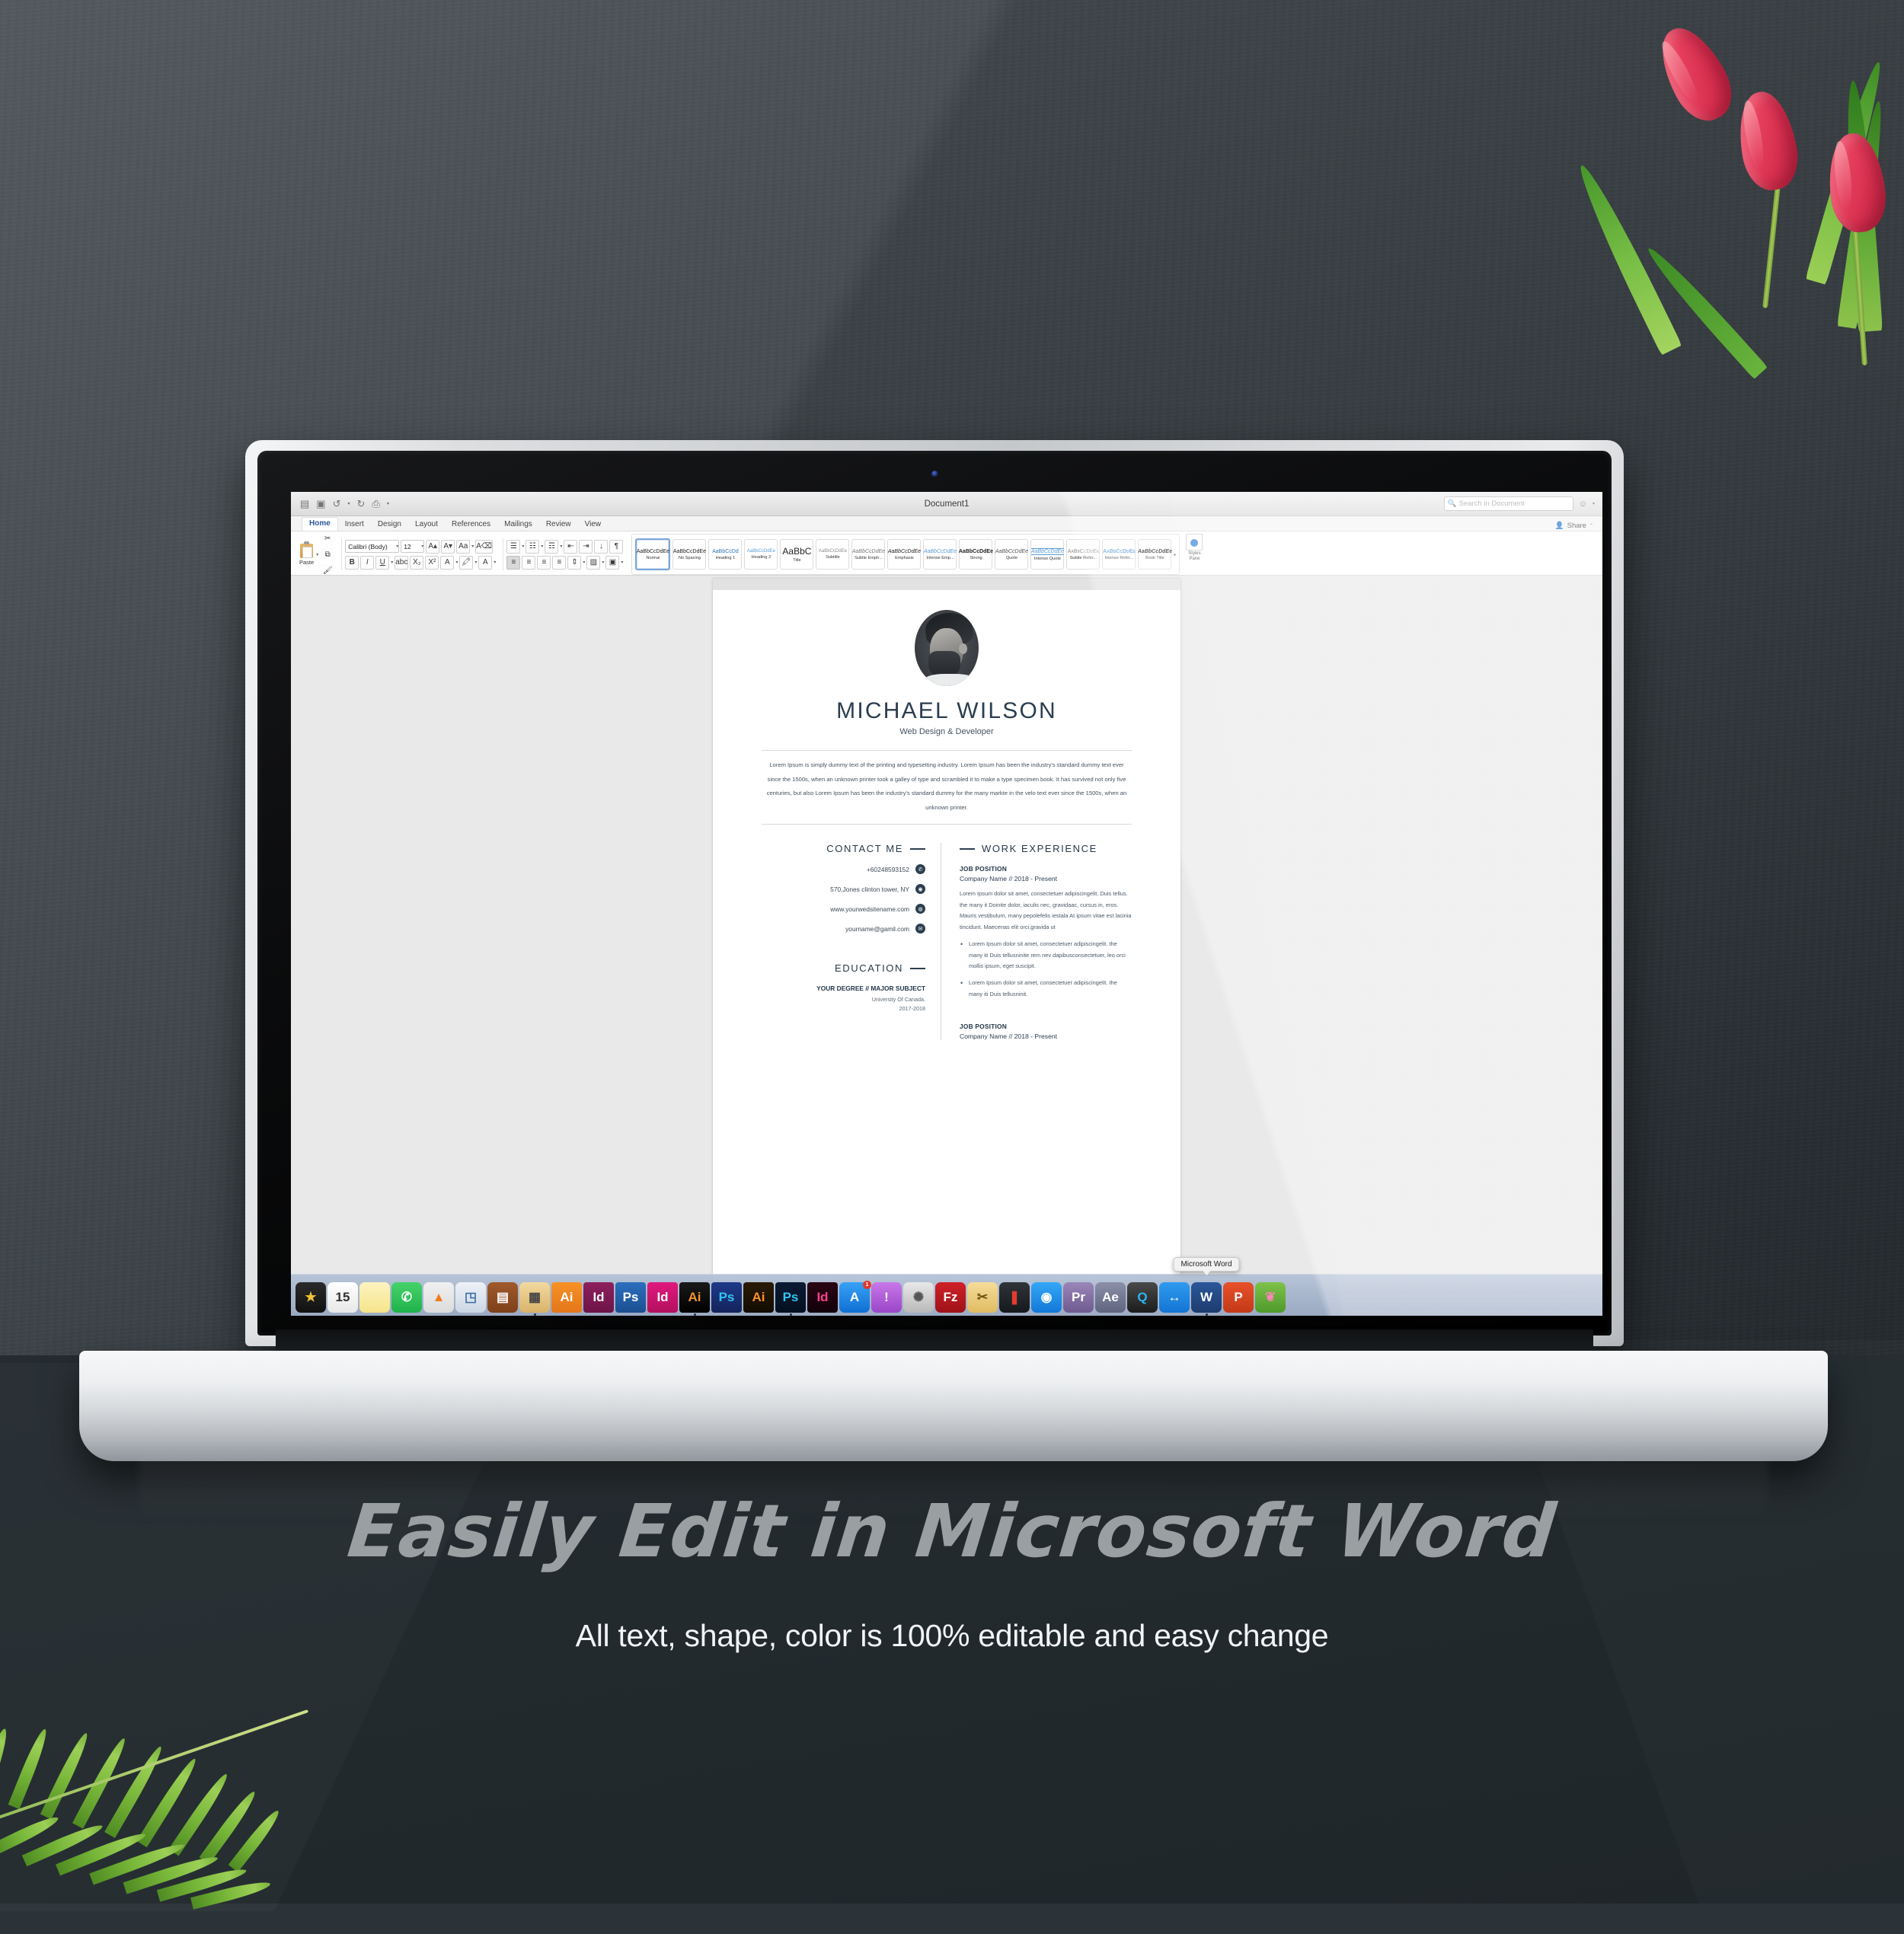  Describe the element at coordinates (375, 1297) in the screenshot. I see `notes-icon` at that location.